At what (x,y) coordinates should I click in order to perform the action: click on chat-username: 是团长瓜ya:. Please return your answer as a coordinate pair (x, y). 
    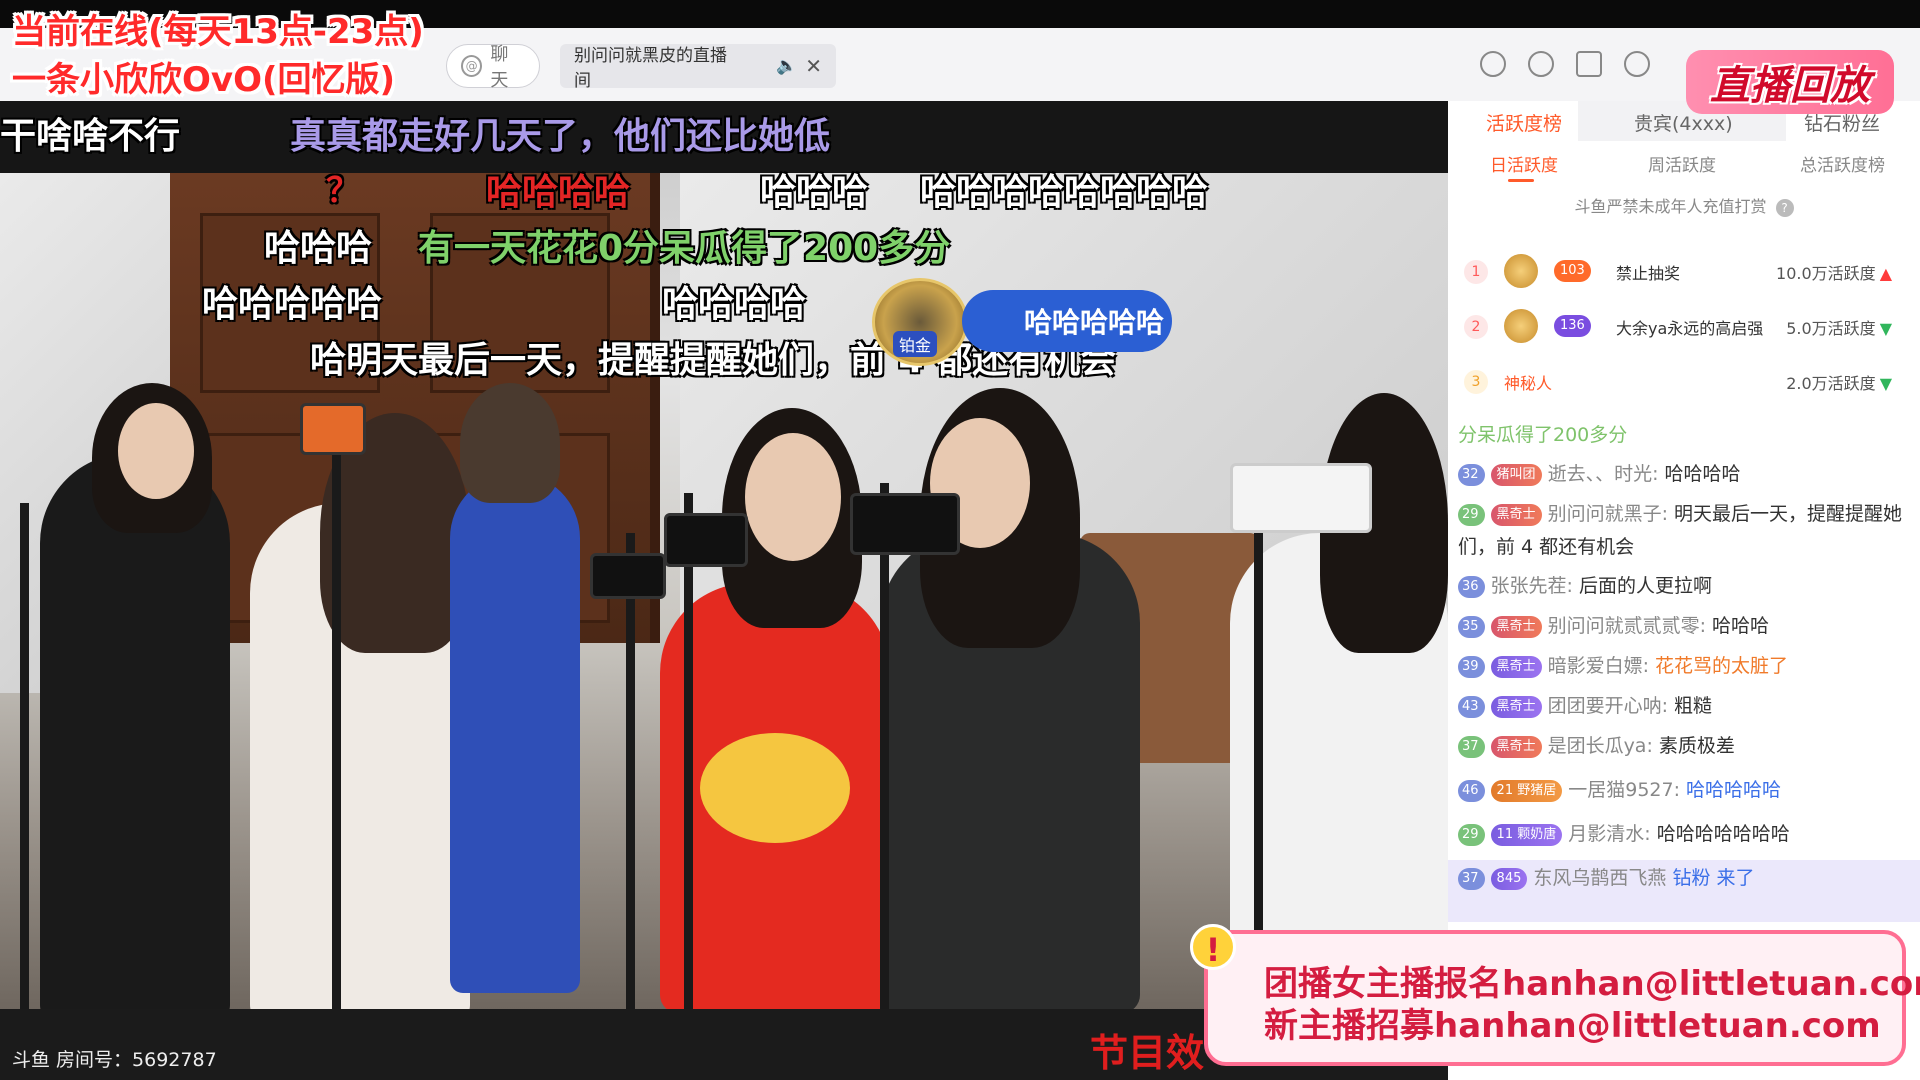
    Looking at the image, I should click on (1600, 746).